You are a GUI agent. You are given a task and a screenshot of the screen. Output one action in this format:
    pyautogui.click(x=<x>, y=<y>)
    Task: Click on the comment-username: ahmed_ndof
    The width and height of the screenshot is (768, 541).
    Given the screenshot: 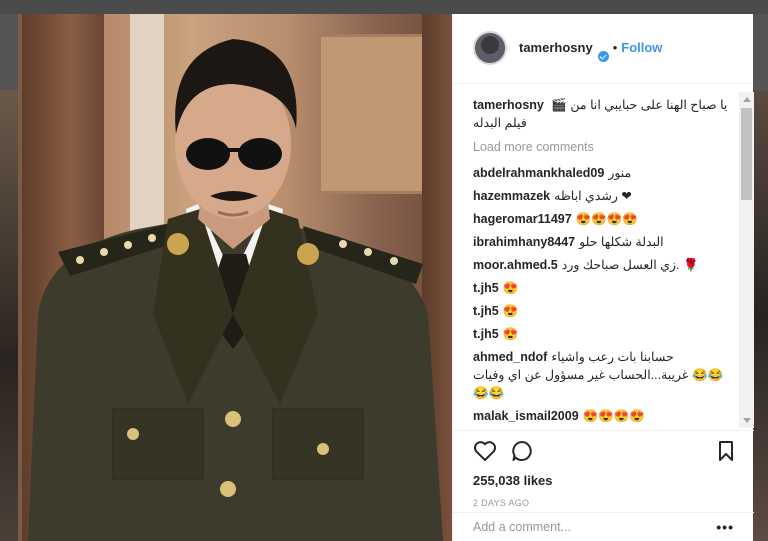 What is the action you would take?
    pyautogui.click(x=510, y=357)
    